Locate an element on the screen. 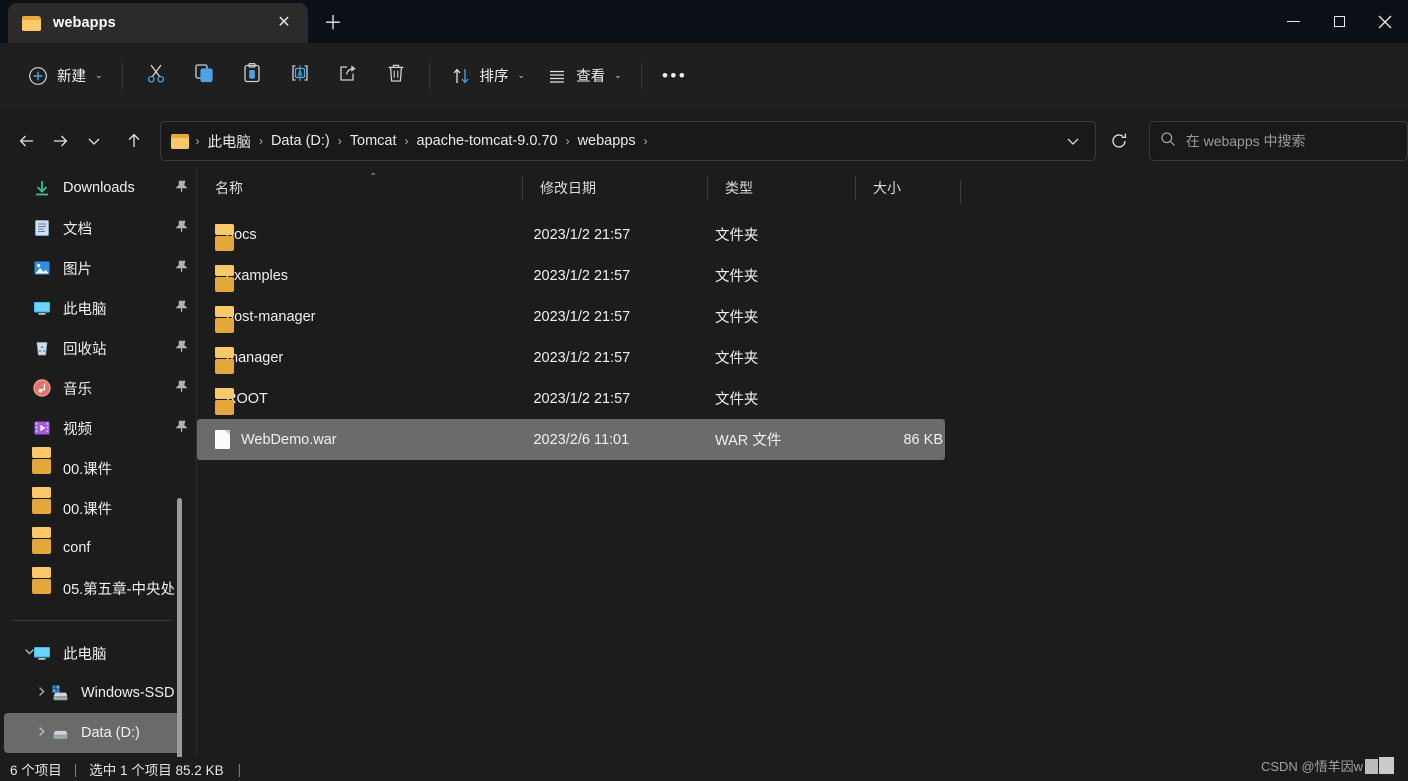  breadcrumb-item-0: 此电脑 is located at coordinates (229, 141).